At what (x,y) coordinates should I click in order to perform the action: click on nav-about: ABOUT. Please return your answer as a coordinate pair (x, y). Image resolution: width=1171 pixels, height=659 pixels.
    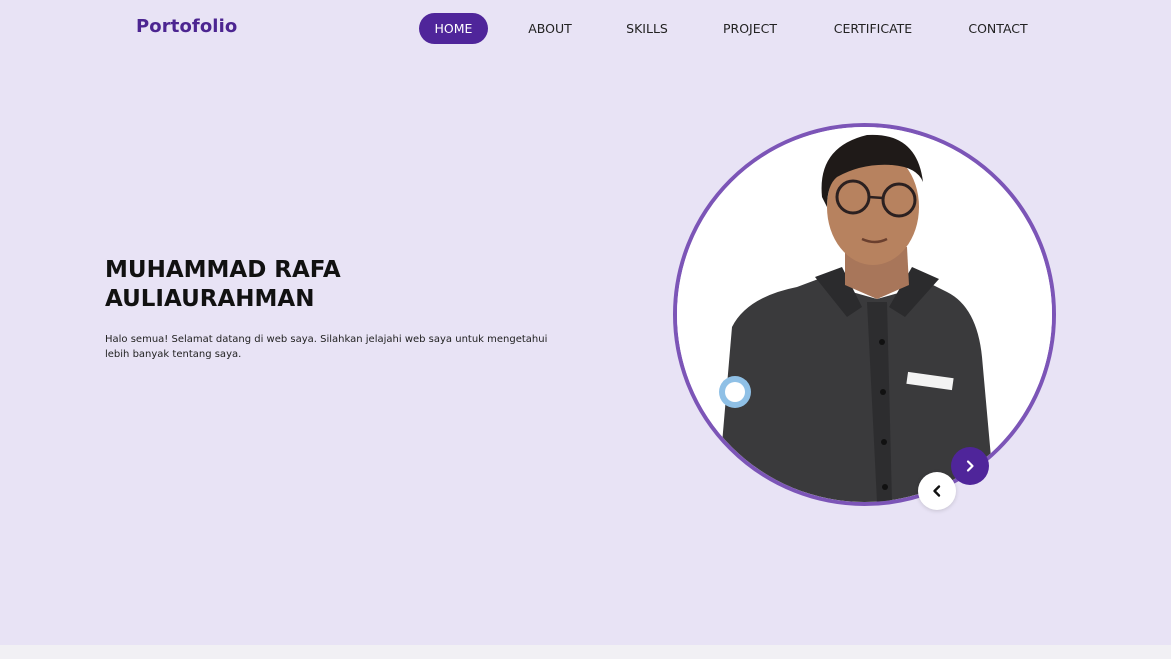
    Looking at the image, I should click on (550, 28).